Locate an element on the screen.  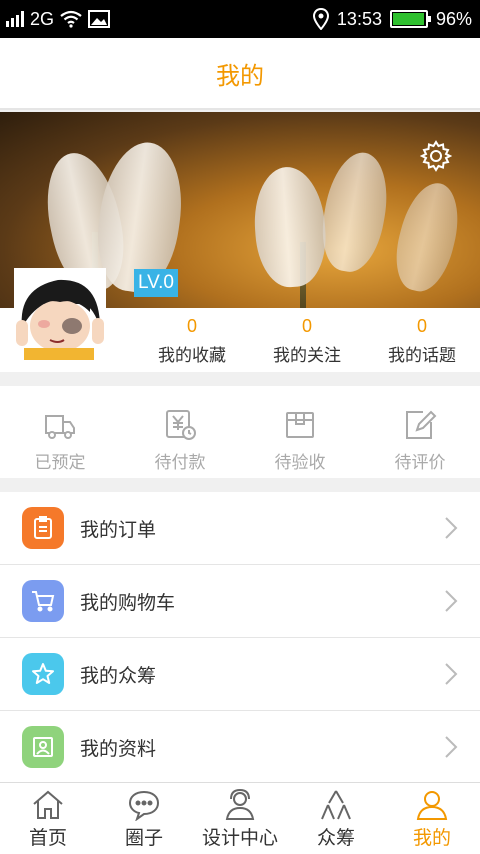
battery-icon is located at coordinates (410, 19).